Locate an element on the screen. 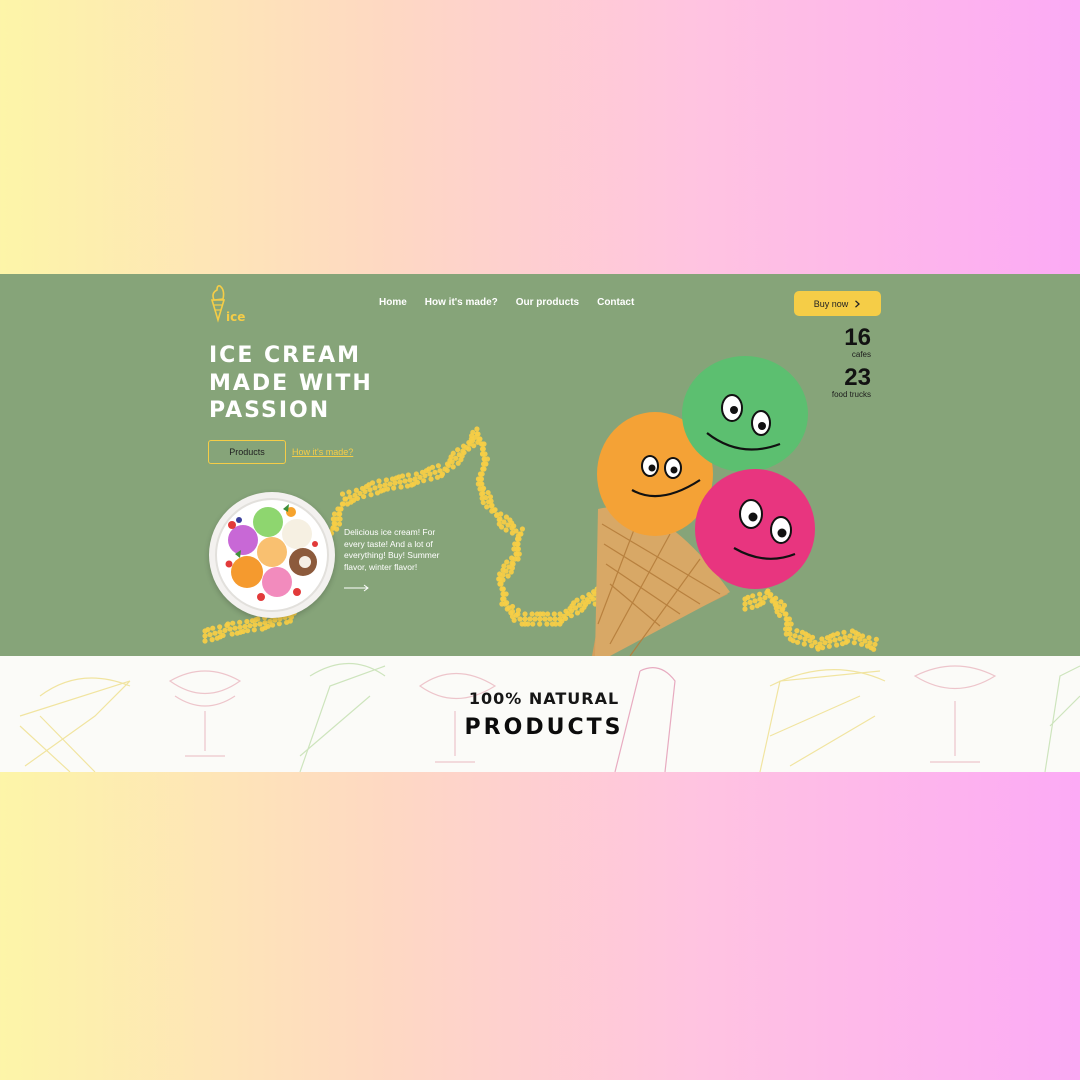  nav-contact: Contact is located at coordinates (615, 302).